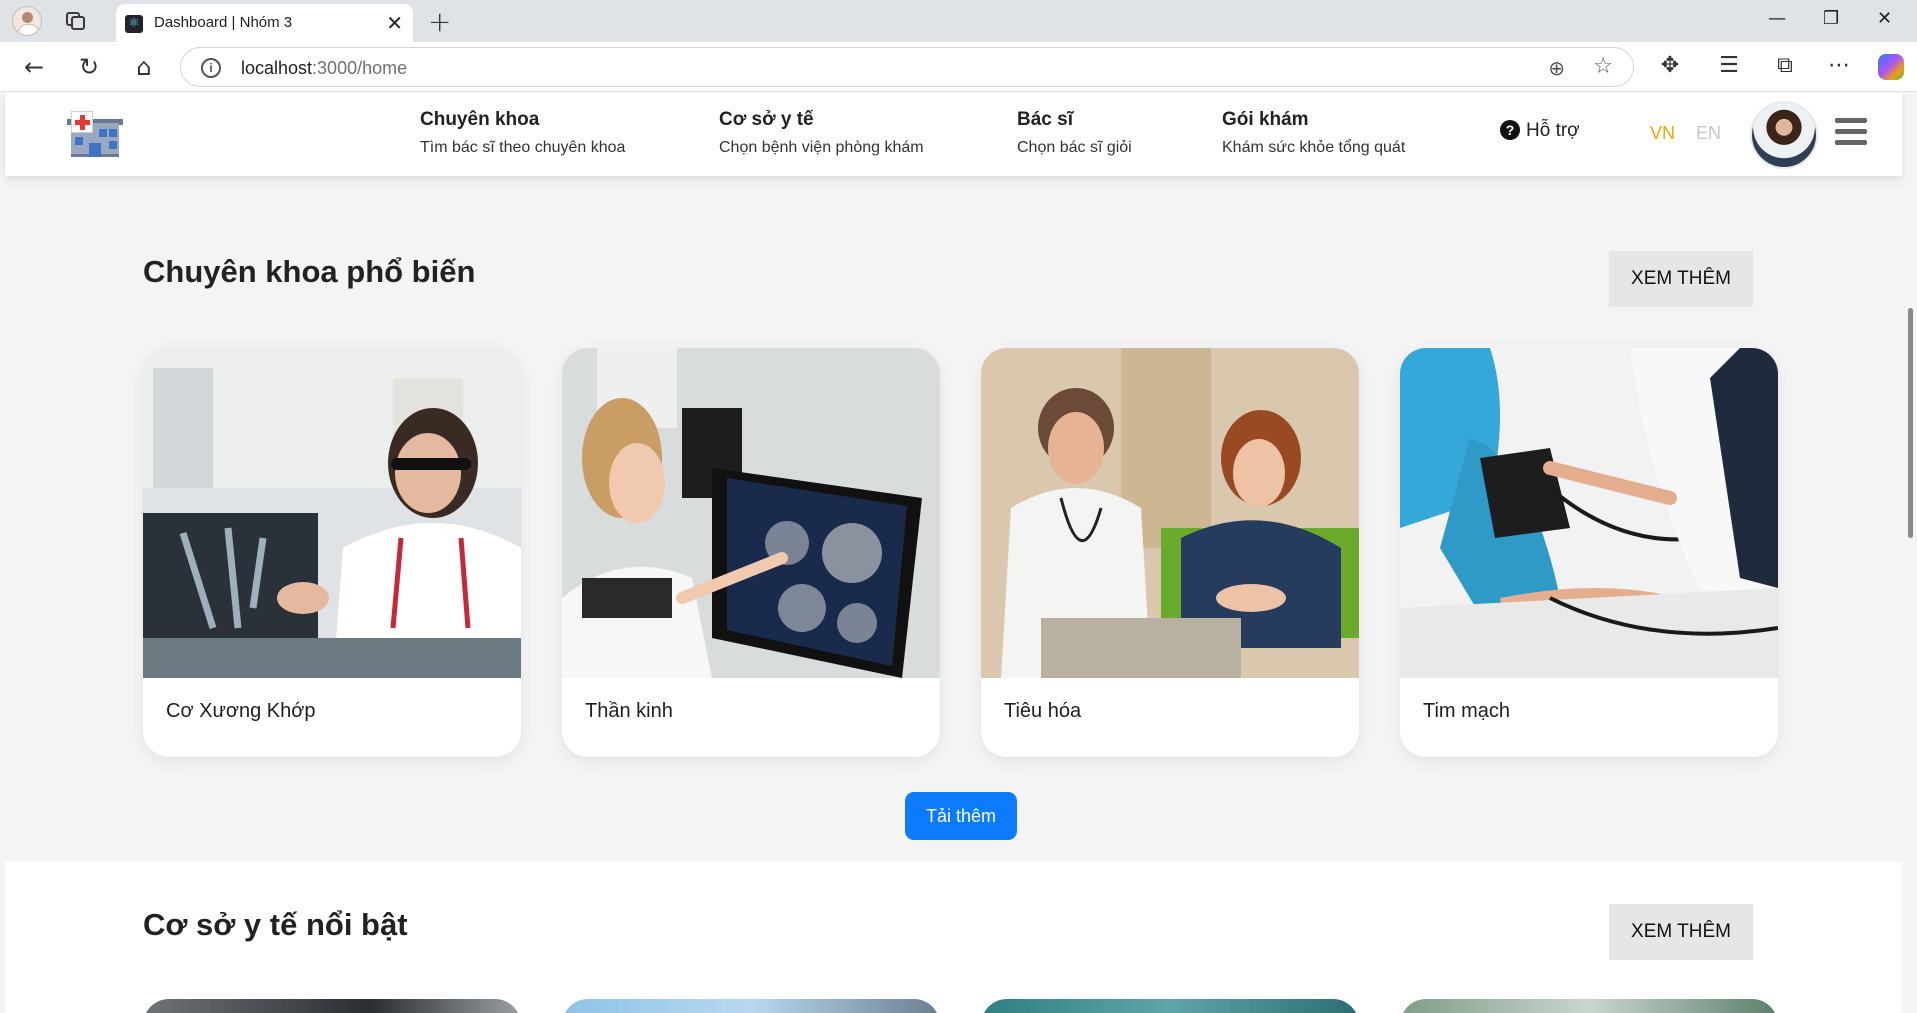 This screenshot has height=1013, width=1917. What do you see at coordinates (1910, 423) in the screenshot?
I see `scrollbar-thumb` at bounding box center [1910, 423].